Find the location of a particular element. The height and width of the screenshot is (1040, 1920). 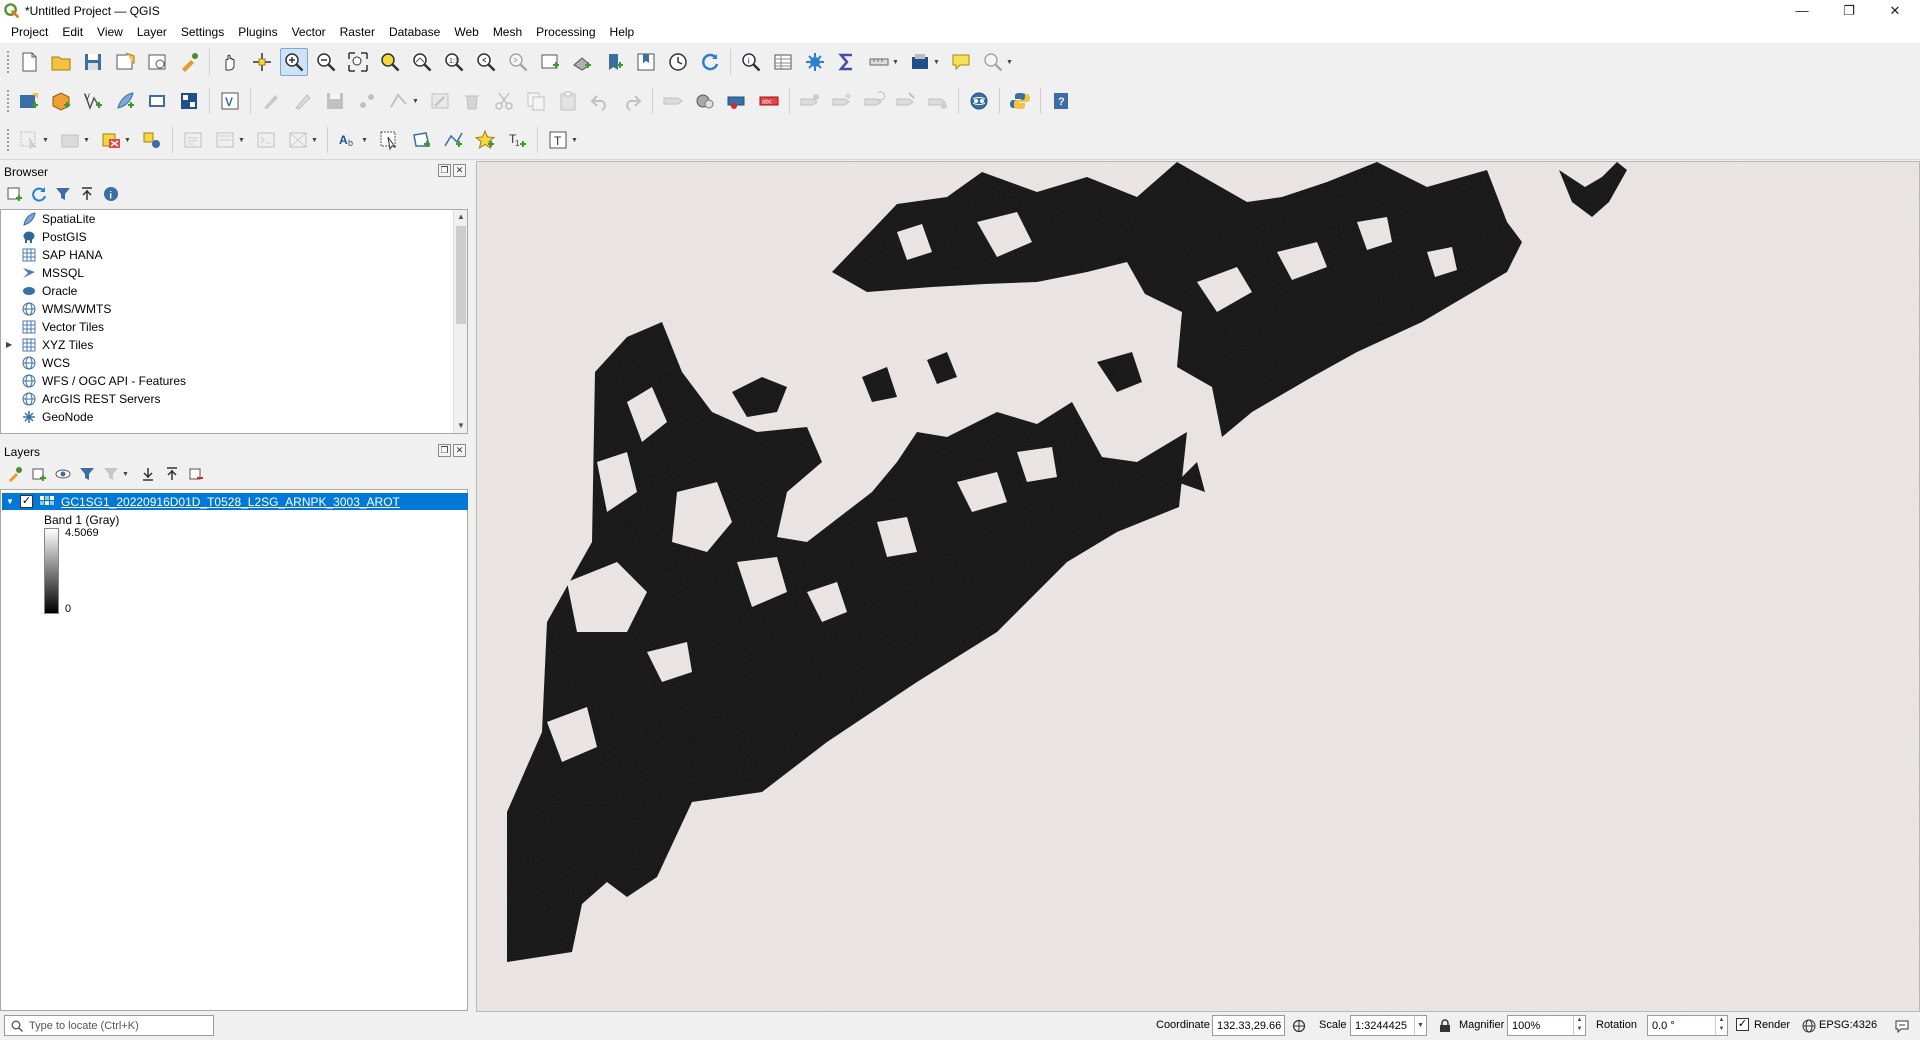

browser-item-arcgis-rest-servers: ArcGIS REST Servers is located at coordinates (234, 399).